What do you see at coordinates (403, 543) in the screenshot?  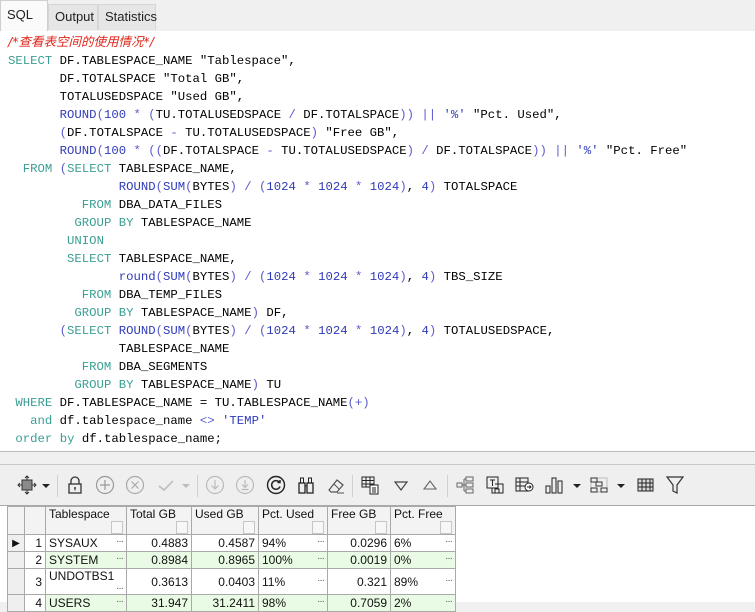 I see `cell-value: 6%` at bounding box center [403, 543].